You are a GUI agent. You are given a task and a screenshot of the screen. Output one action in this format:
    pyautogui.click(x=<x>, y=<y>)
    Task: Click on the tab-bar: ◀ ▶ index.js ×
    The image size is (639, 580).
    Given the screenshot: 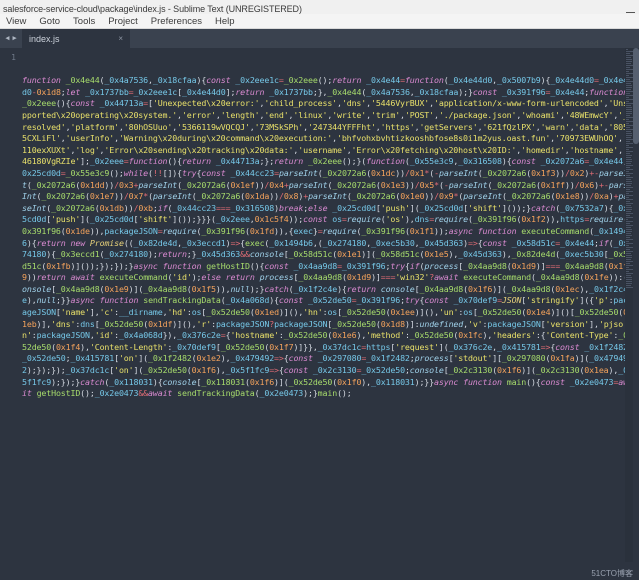 What is the action you would take?
    pyautogui.click(x=319, y=38)
    